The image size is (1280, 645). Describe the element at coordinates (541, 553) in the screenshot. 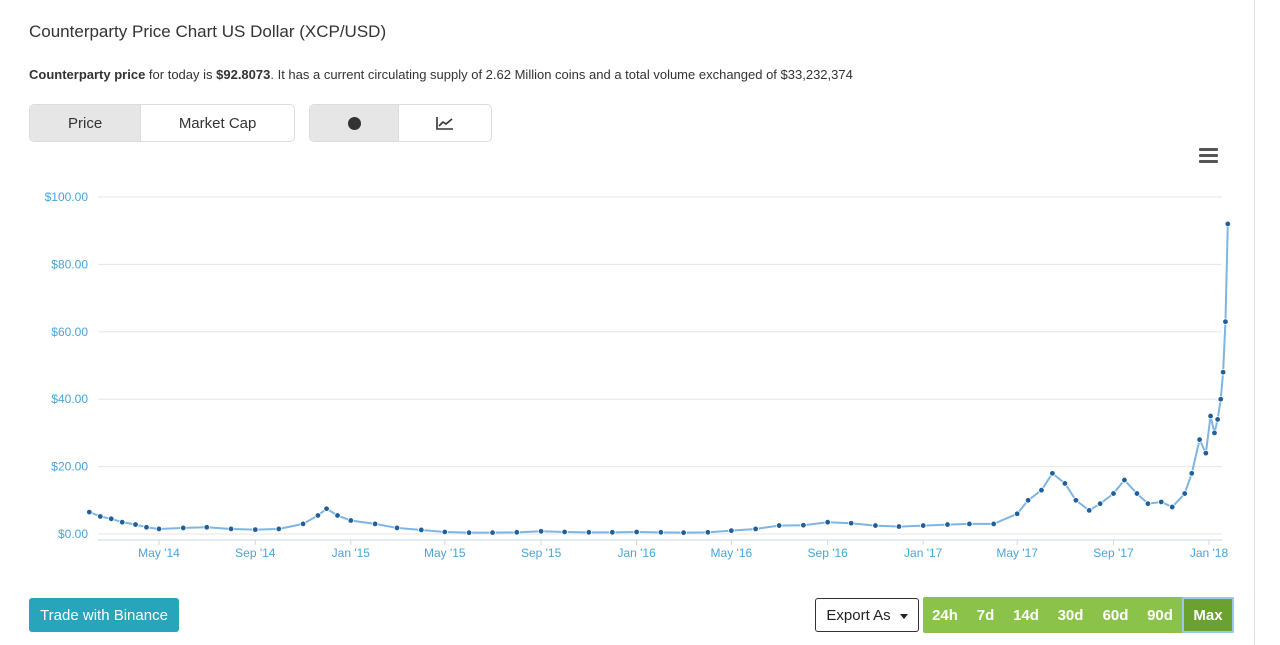

I see `x-tick-label: Sep '15` at that location.